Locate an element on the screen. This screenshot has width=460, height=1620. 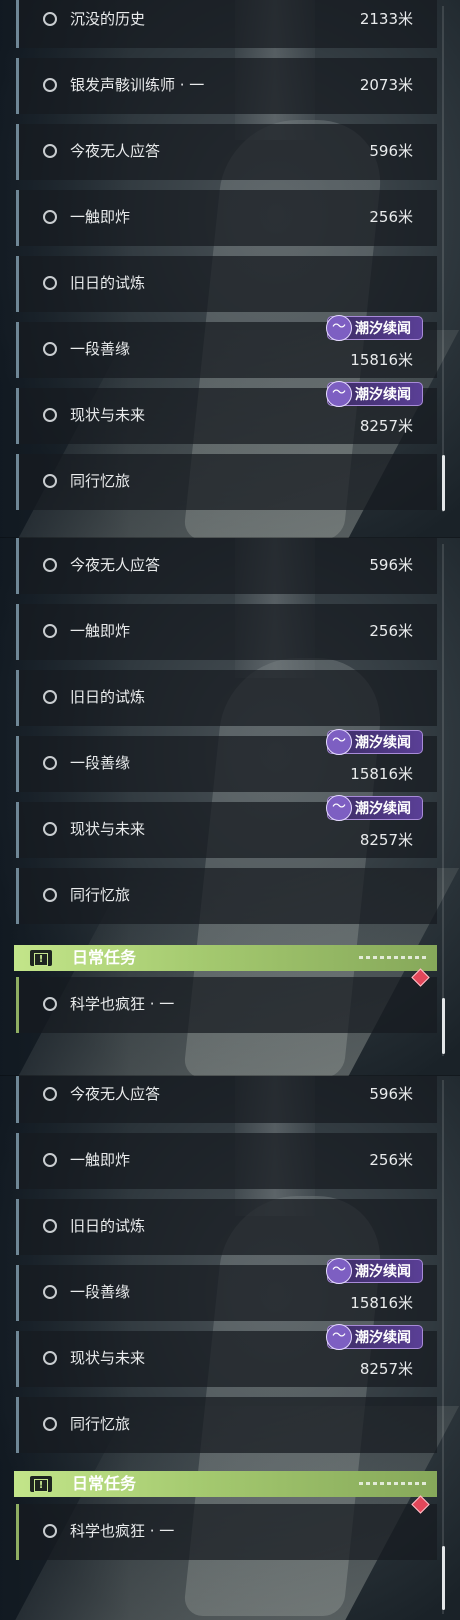
quest-name: 银发声骸训练师 · 一 is located at coordinates (137, 85).